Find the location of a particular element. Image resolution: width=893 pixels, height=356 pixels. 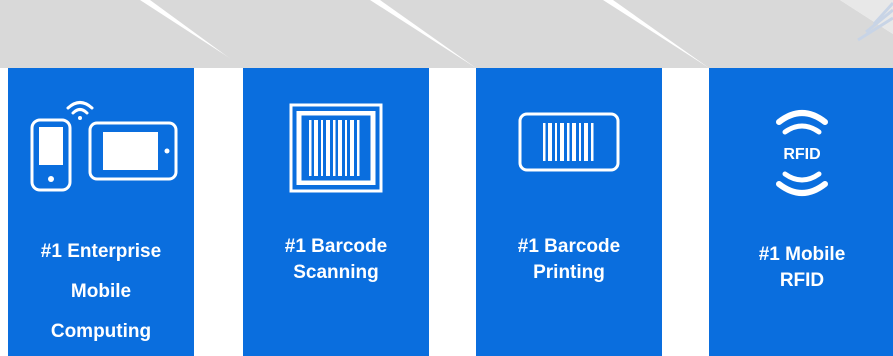

card-label-line: Computing is located at coordinates (101, 331).